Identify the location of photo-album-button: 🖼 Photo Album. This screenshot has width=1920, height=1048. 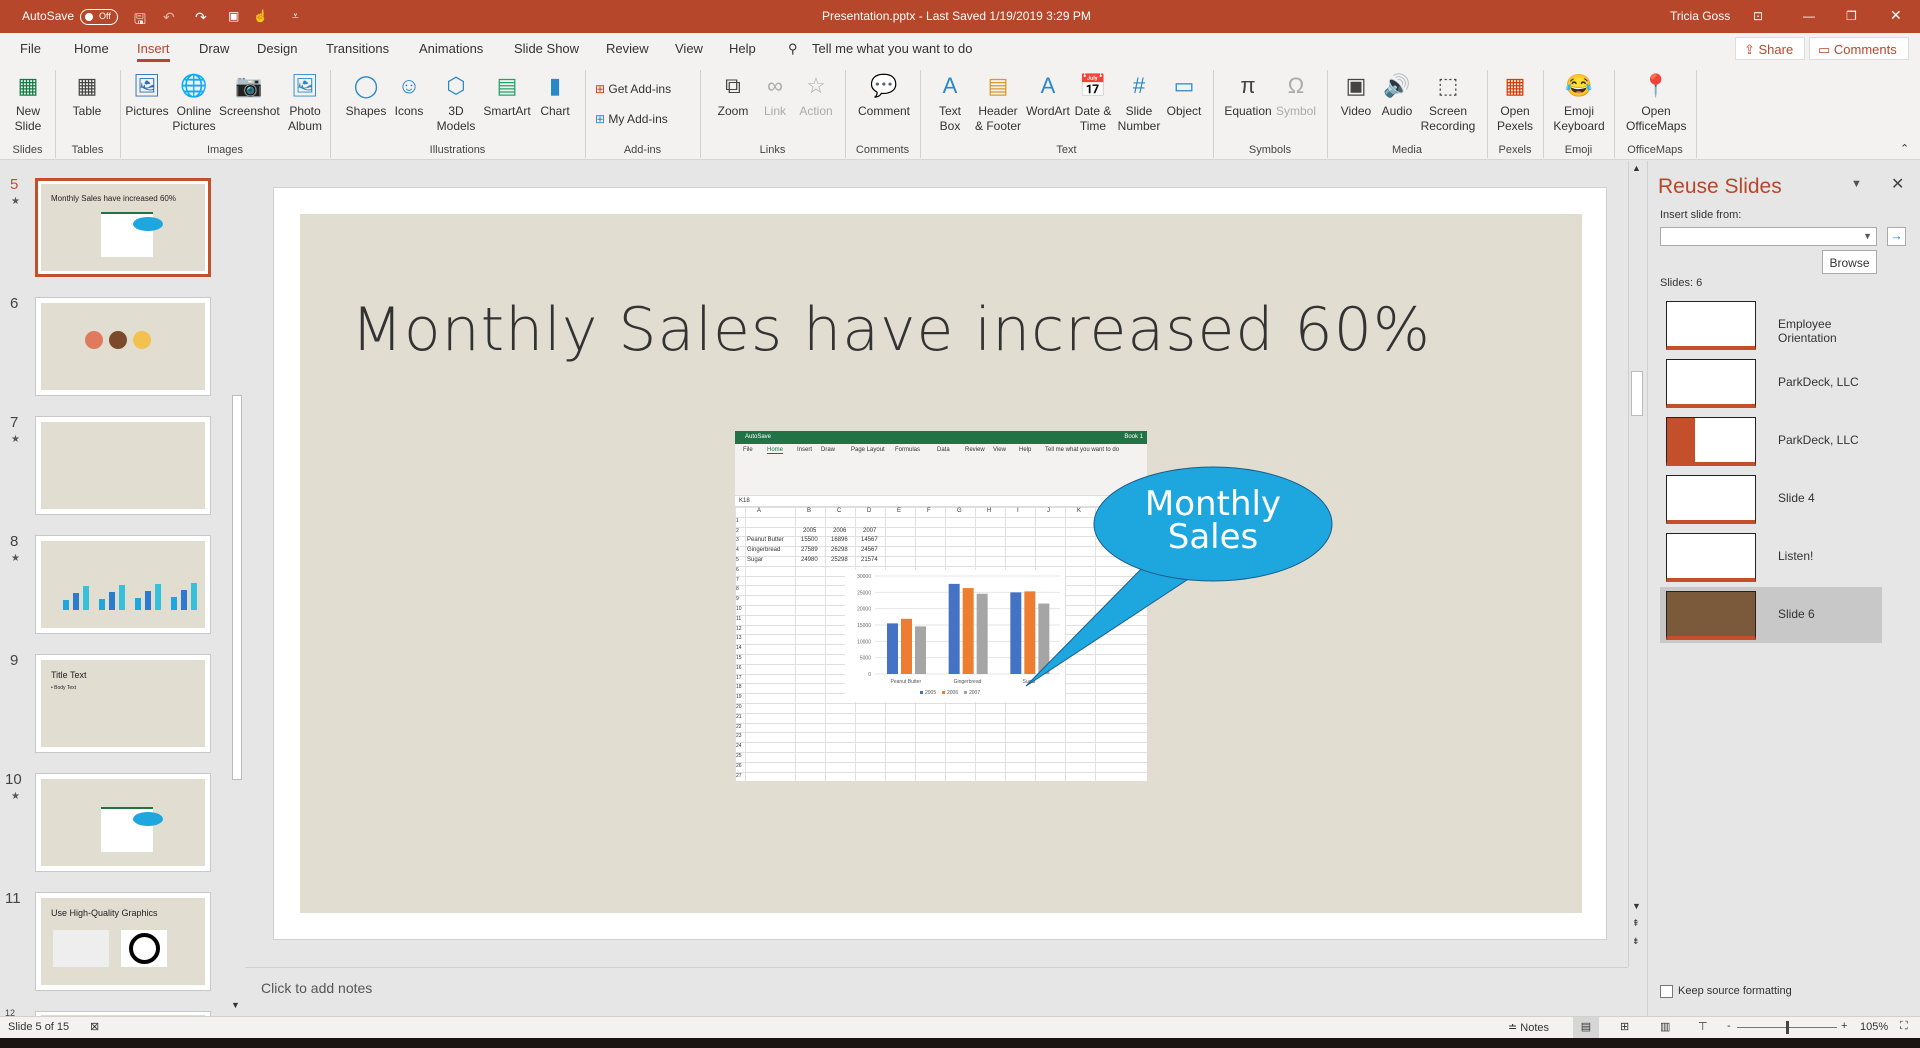
(305, 102).